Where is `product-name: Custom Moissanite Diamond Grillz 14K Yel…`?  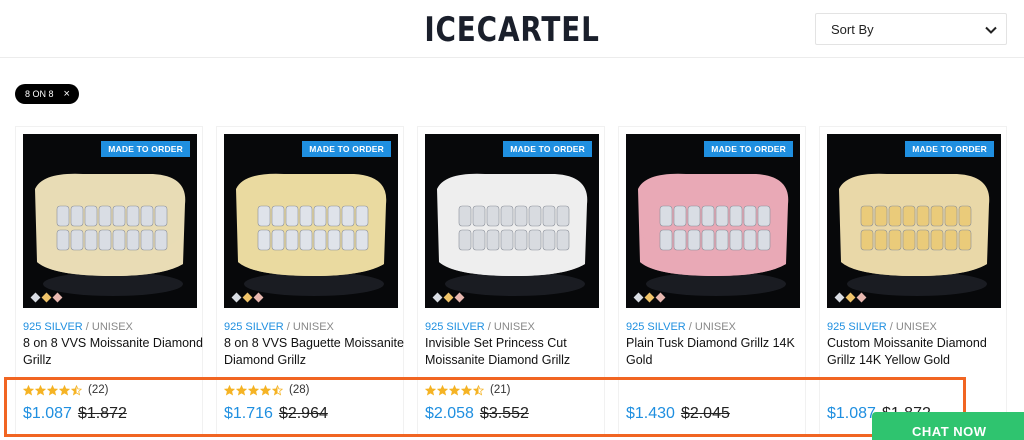 product-name: Custom Moissanite Diamond Grillz 14K Yel… is located at coordinates (917, 352).